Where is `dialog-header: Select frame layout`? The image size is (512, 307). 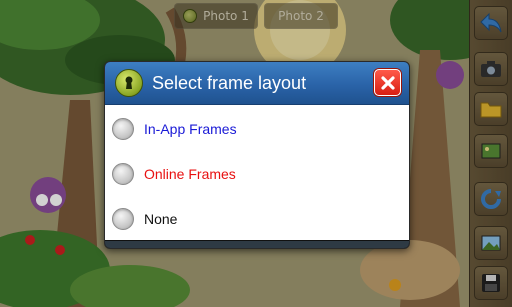 dialog-header: Select frame layout is located at coordinates (257, 83).